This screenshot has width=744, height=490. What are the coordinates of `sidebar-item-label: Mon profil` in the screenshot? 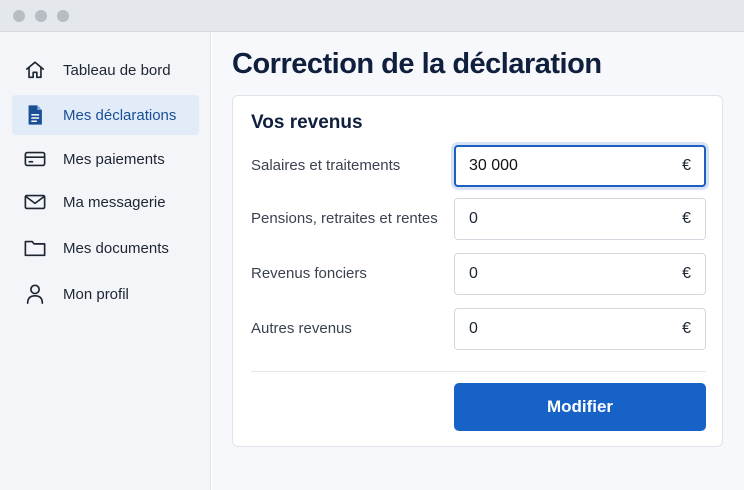 It's located at (96, 294).